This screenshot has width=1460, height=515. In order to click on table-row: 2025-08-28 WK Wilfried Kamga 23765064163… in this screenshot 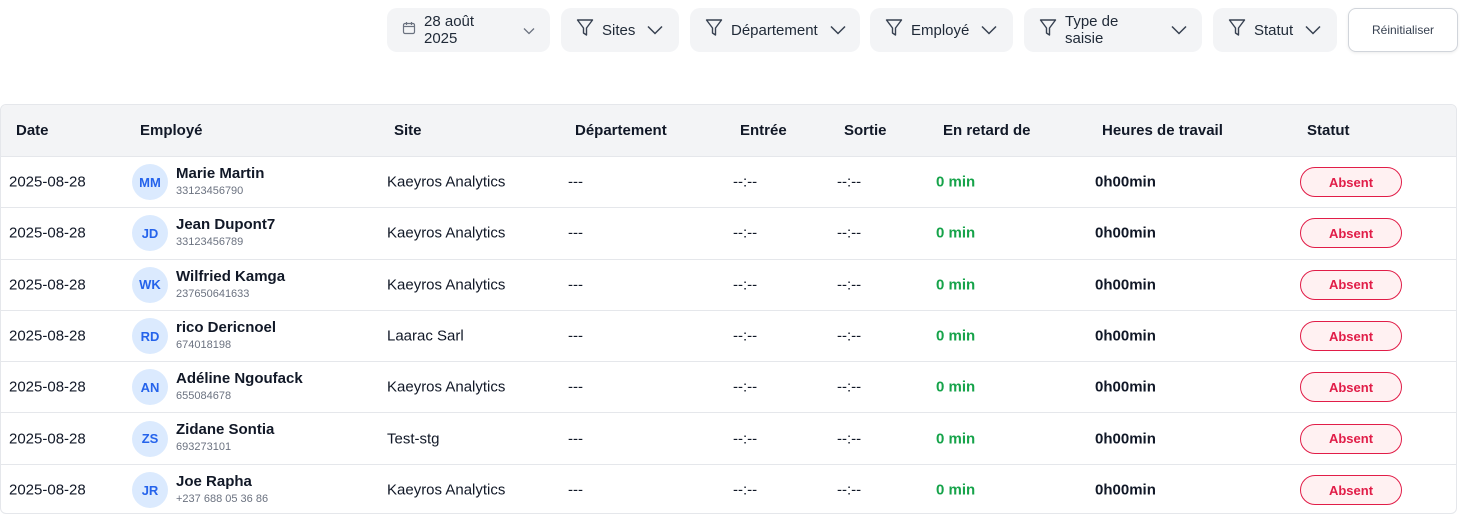, I will do `click(728, 285)`.